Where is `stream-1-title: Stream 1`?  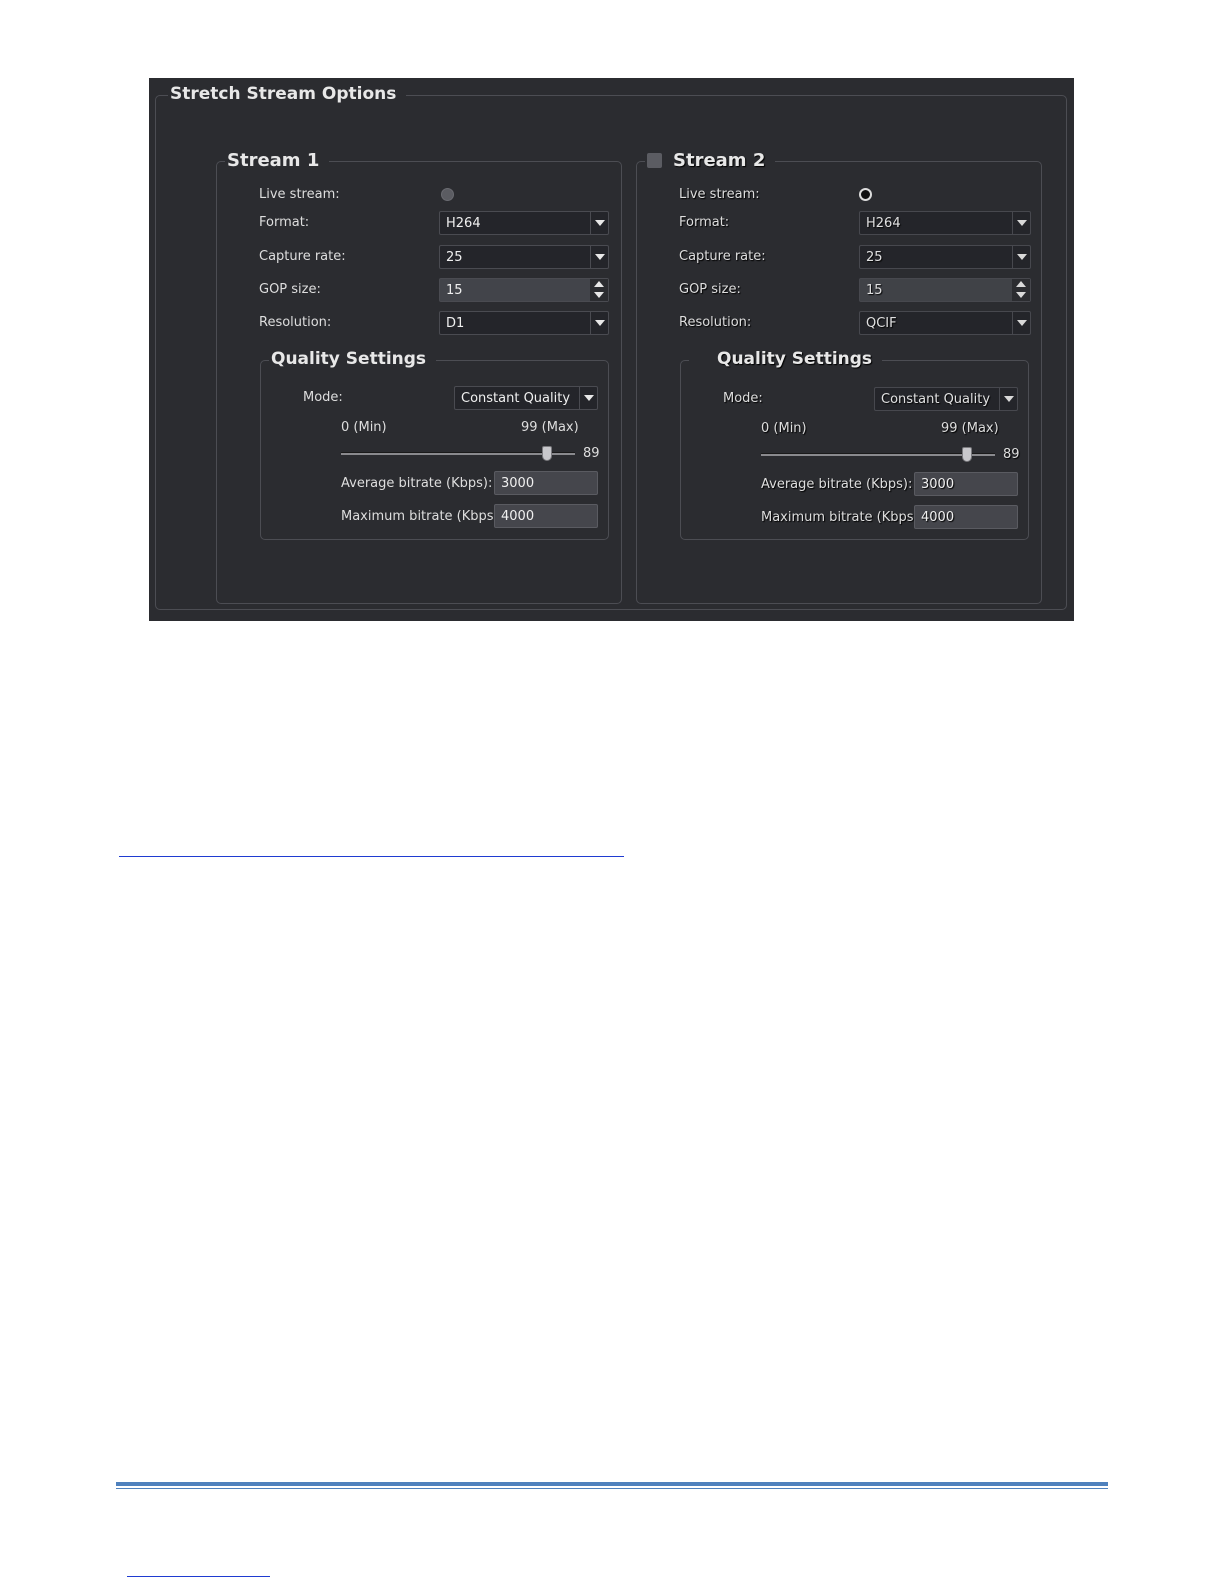
stream-1-title: Stream 1 is located at coordinates (277, 160).